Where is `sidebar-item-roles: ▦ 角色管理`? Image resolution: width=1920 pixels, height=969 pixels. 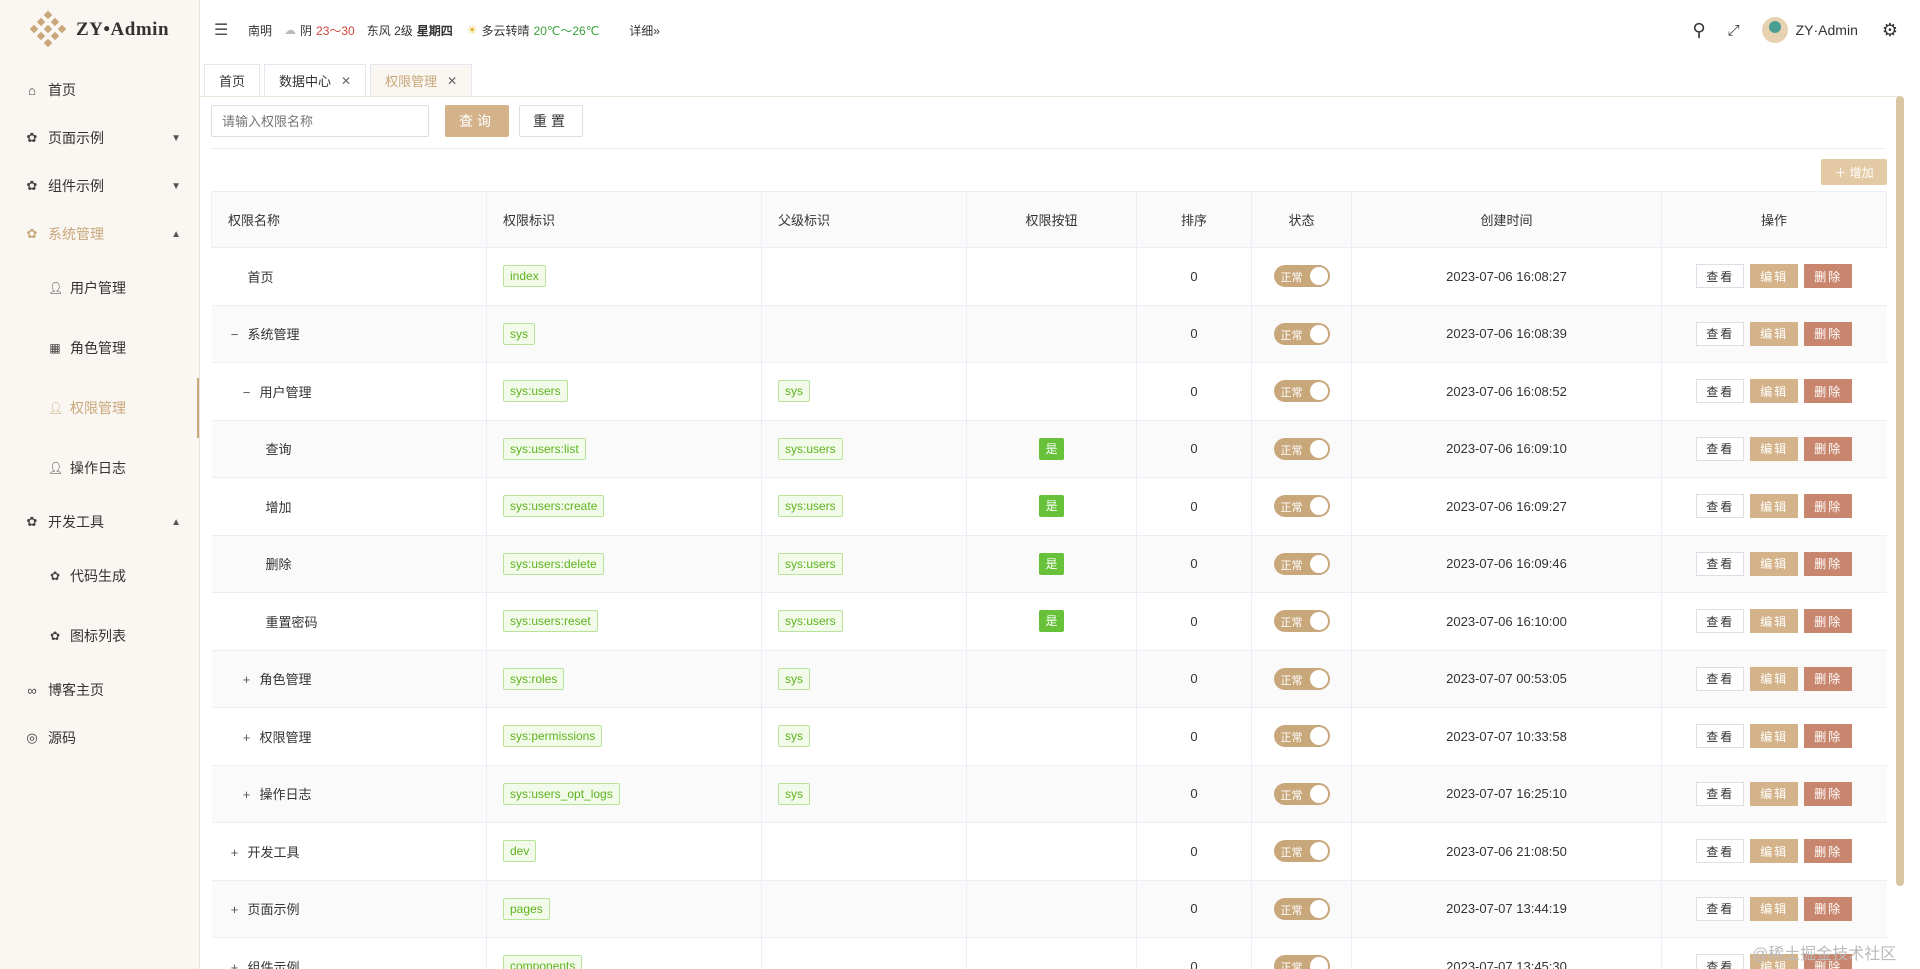
sidebar-item-roles: ▦ 角色管理 is located at coordinates (99, 348).